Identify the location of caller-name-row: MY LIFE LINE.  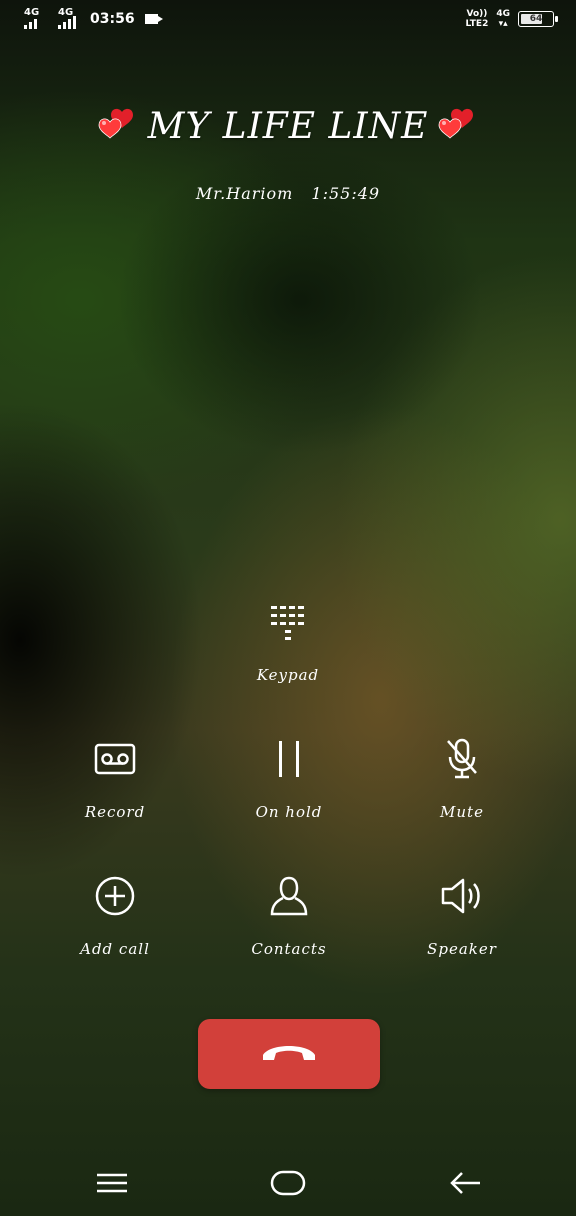
(288, 126).